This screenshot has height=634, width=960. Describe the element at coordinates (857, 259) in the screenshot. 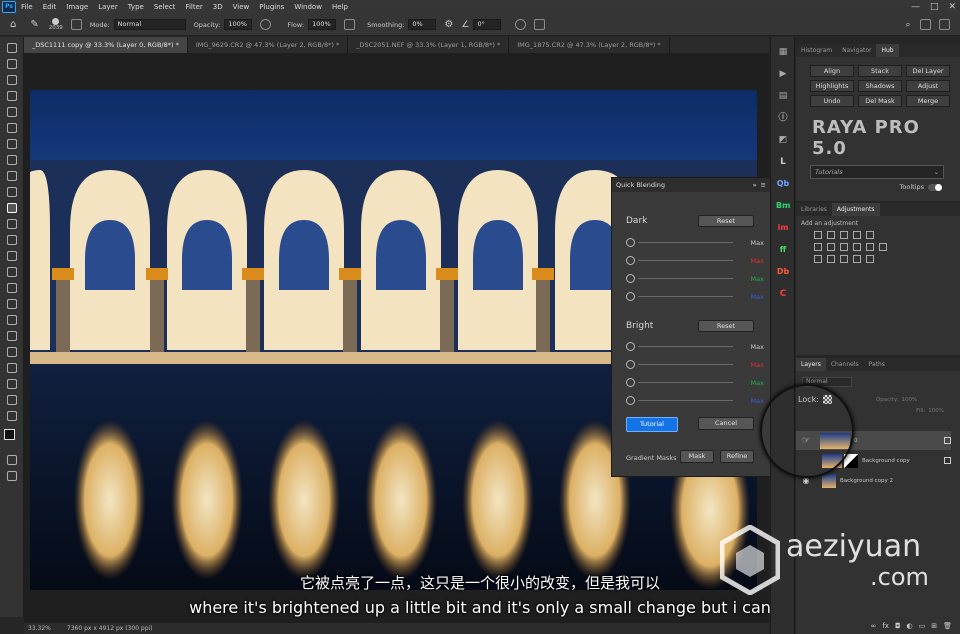

I see `gradient-map-icon` at that location.